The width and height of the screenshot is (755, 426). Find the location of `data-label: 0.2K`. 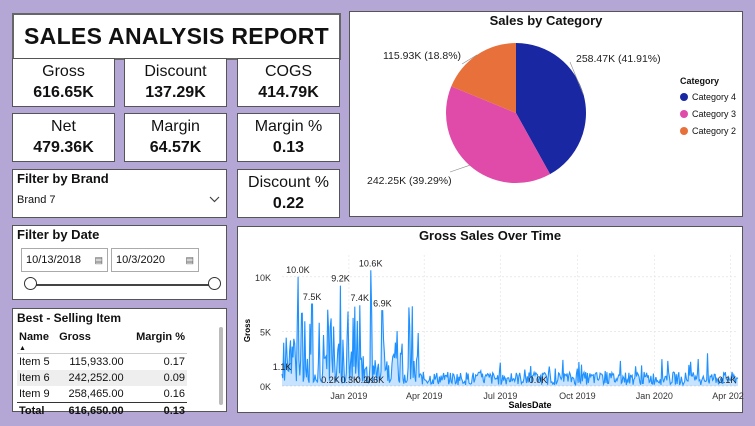

data-label: 0.2K is located at coordinates (330, 380).